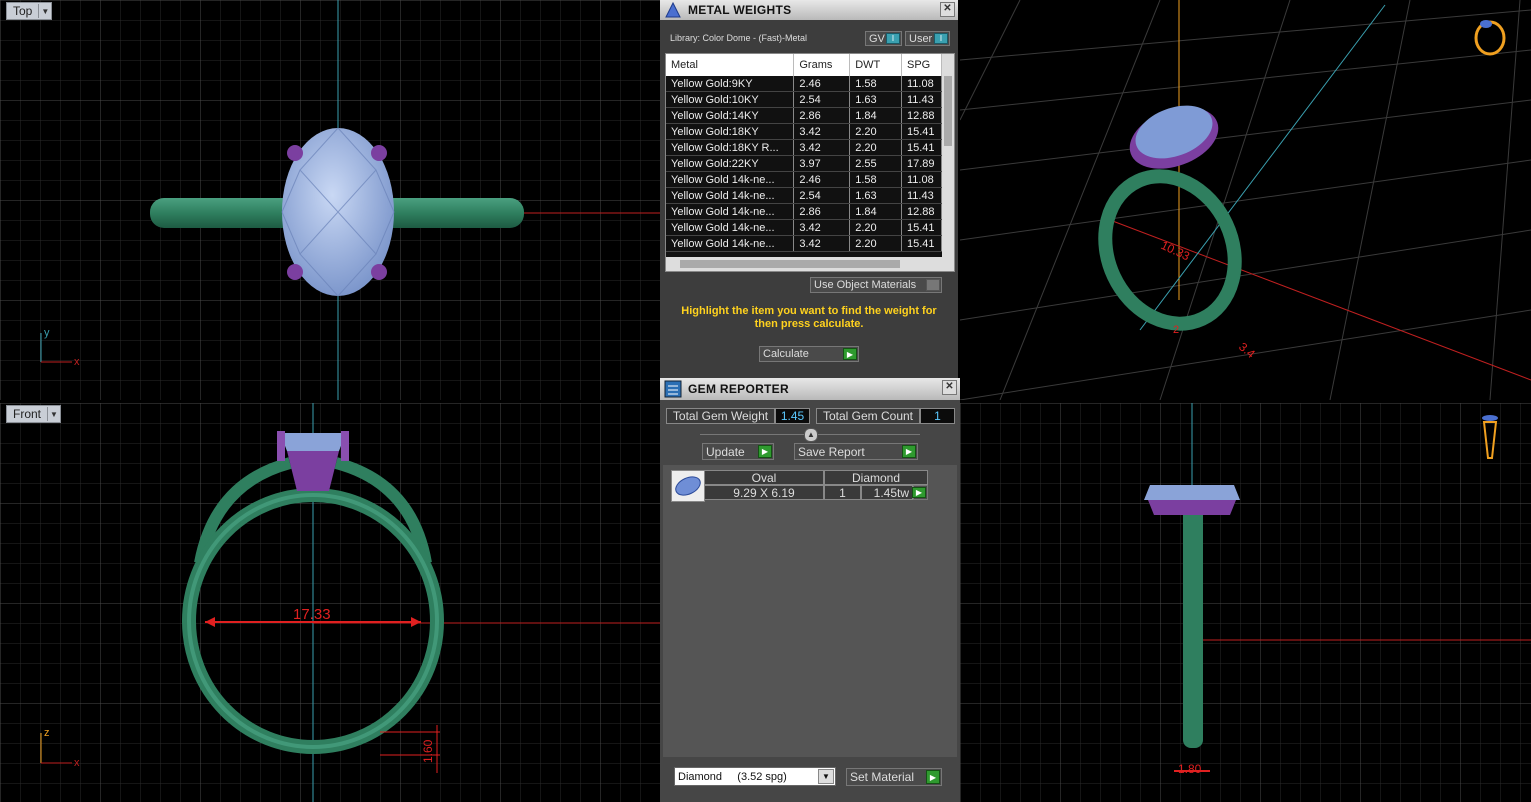 This screenshot has height=802, width=1531. I want to click on oval-gem-icon, so click(688, 486).